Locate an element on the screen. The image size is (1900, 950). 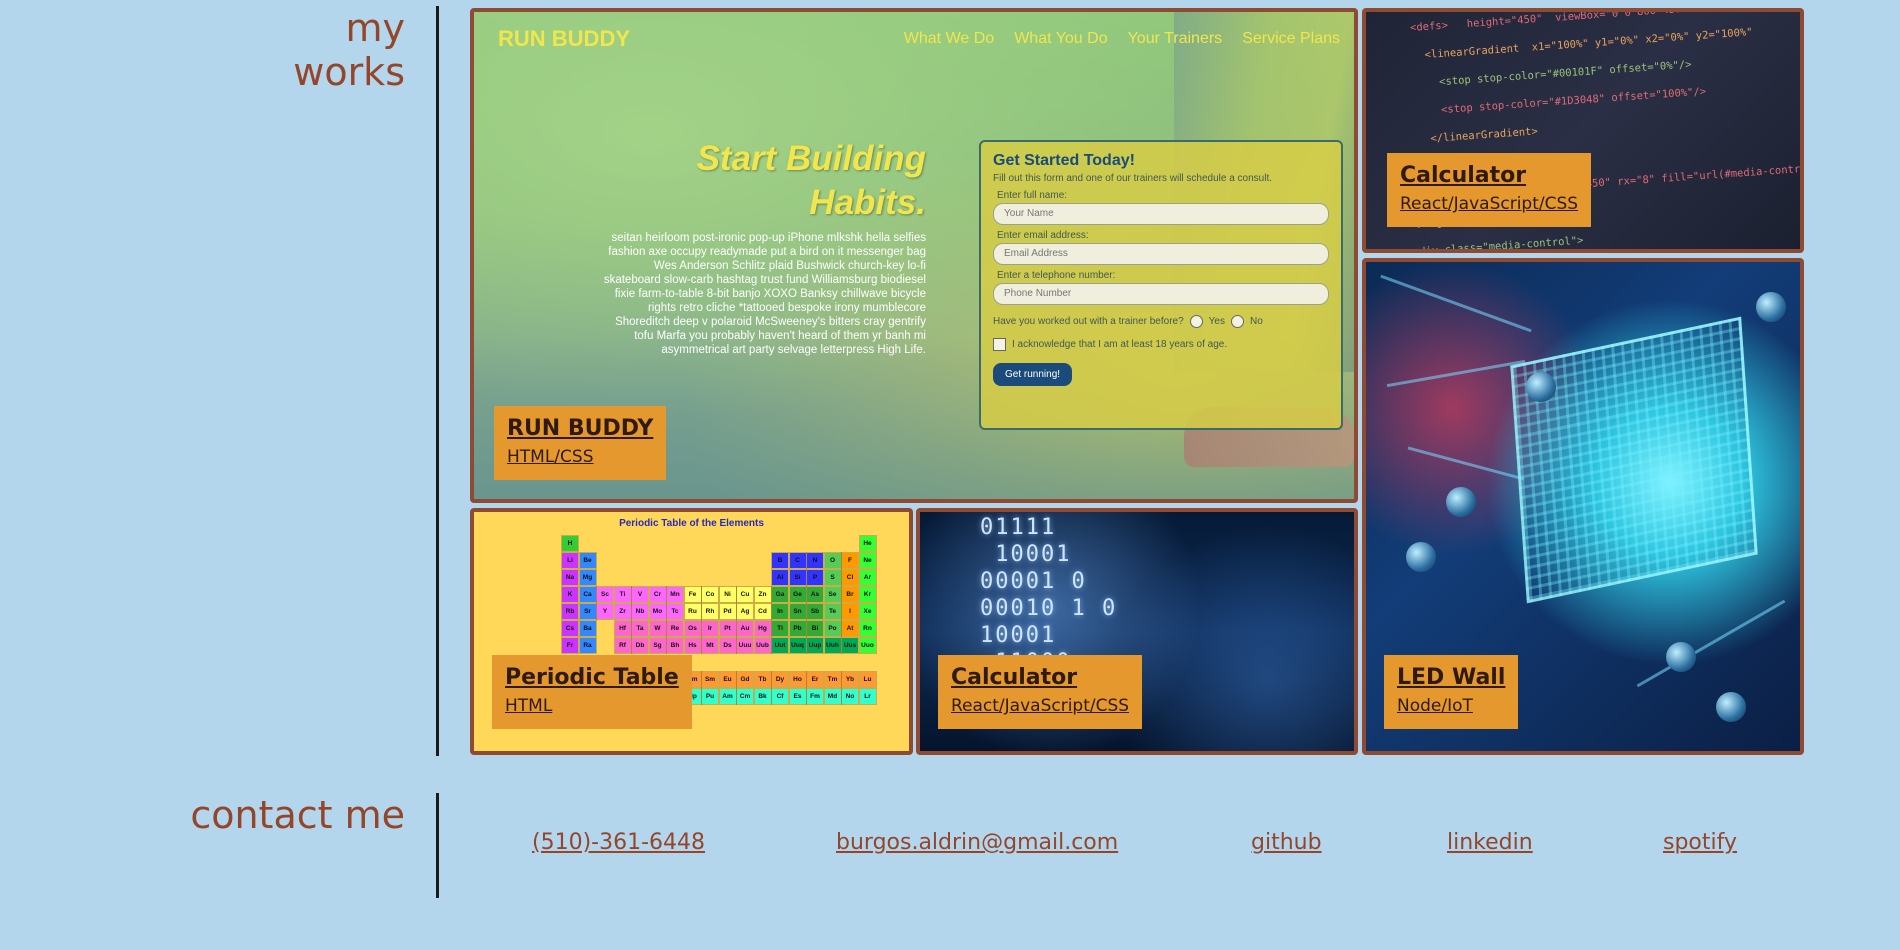
runbuddy-nav-item: Service Plans is located at coordinates (1291, 38).